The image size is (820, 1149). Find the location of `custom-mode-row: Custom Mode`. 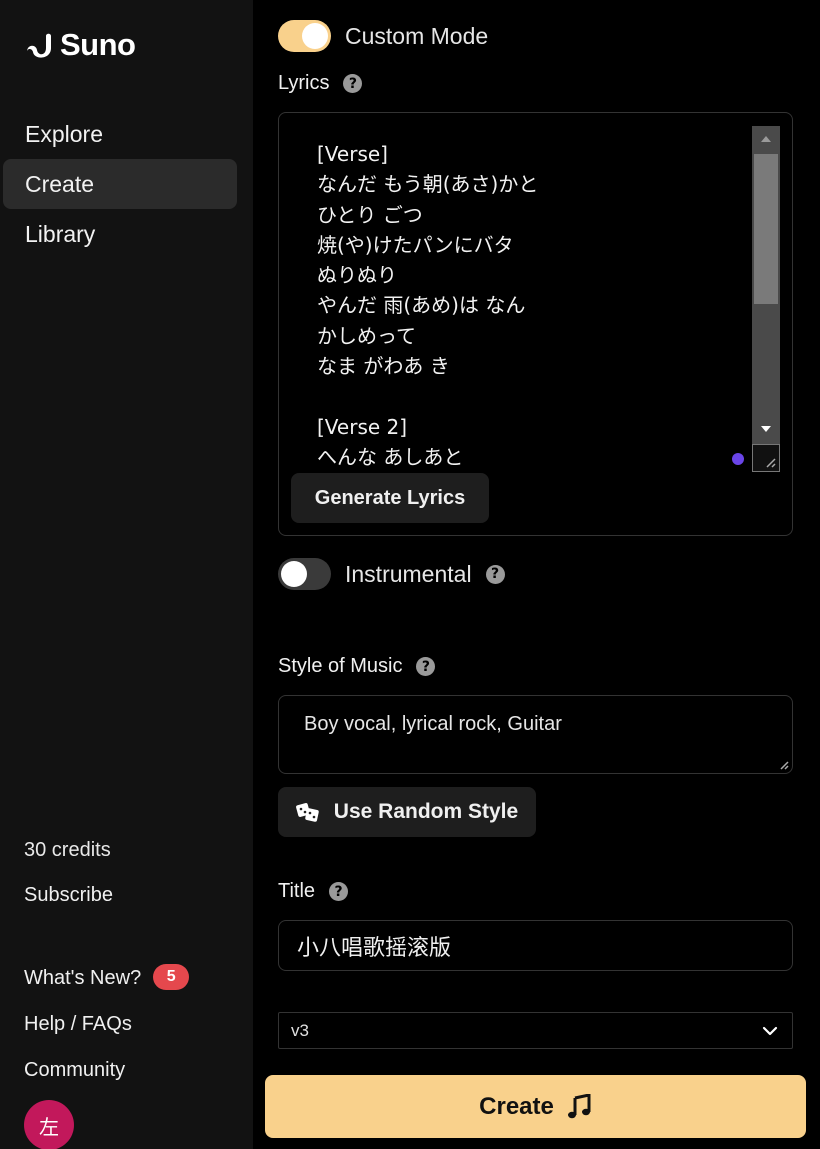

custom-mode-row: Custom Mode is located at coordinates (383, 36).